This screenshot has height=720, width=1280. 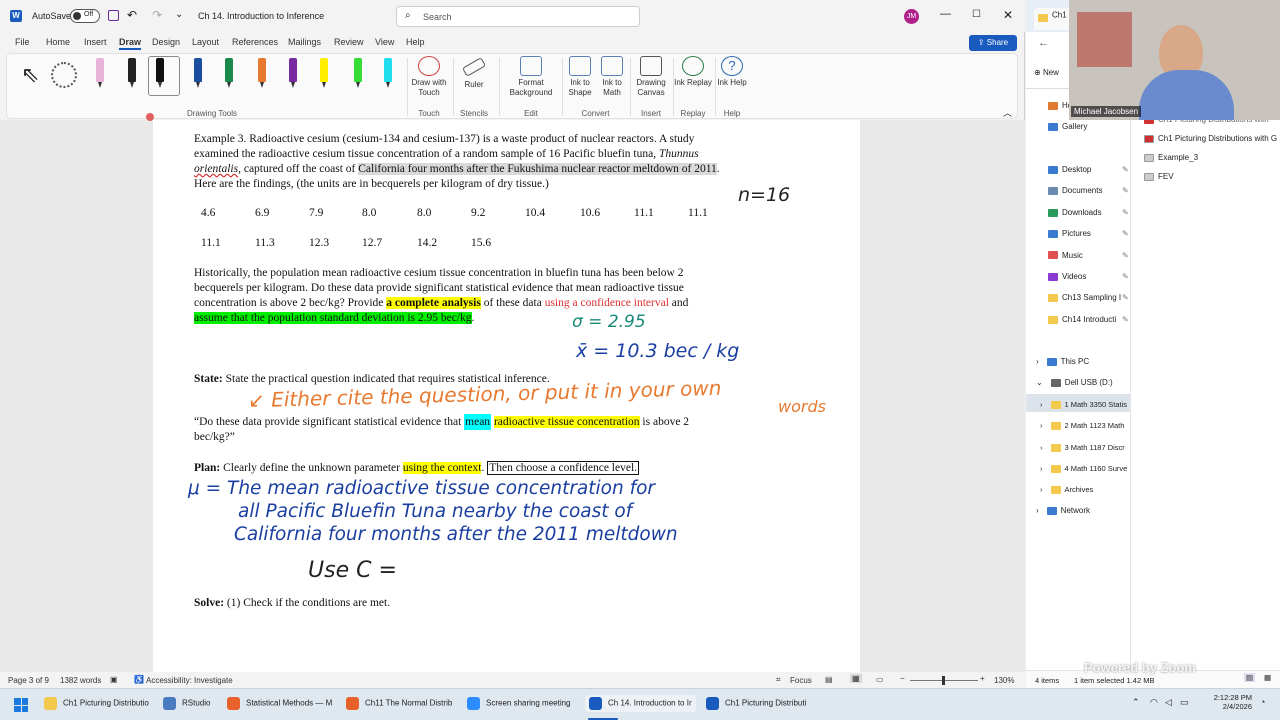 I want to click on maximize-icon: ☐, so click(x=976, y=14).